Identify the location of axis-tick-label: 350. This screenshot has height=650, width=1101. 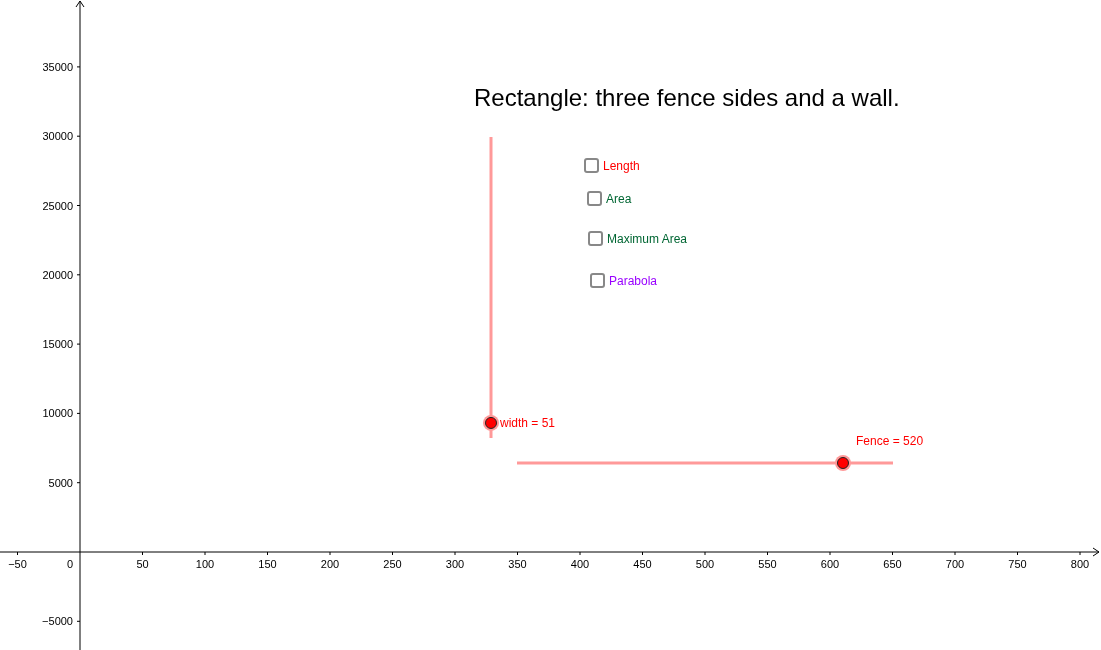
(517, 564).